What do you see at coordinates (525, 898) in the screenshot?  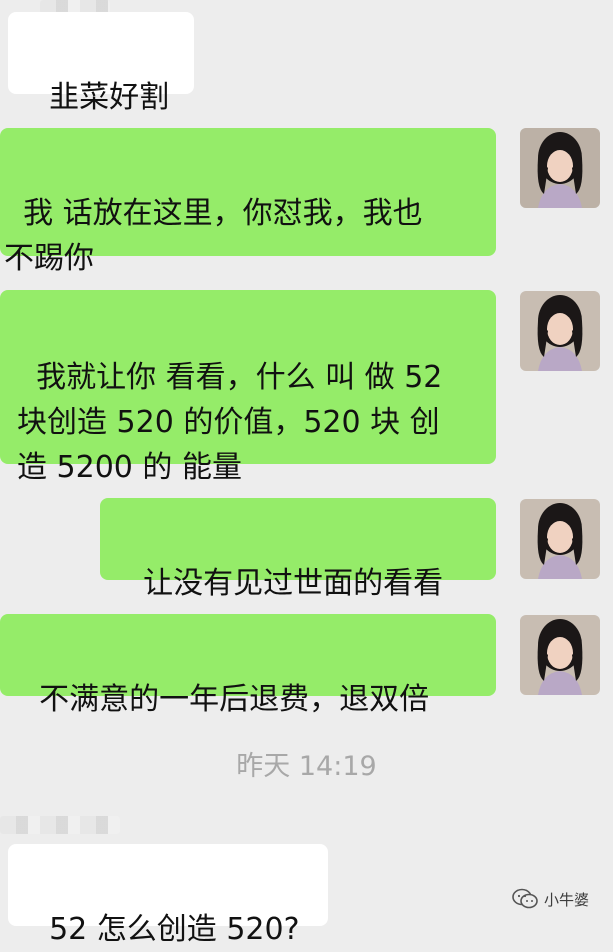 I see `wechat-channel-icon` at bounding box center [525, 898].